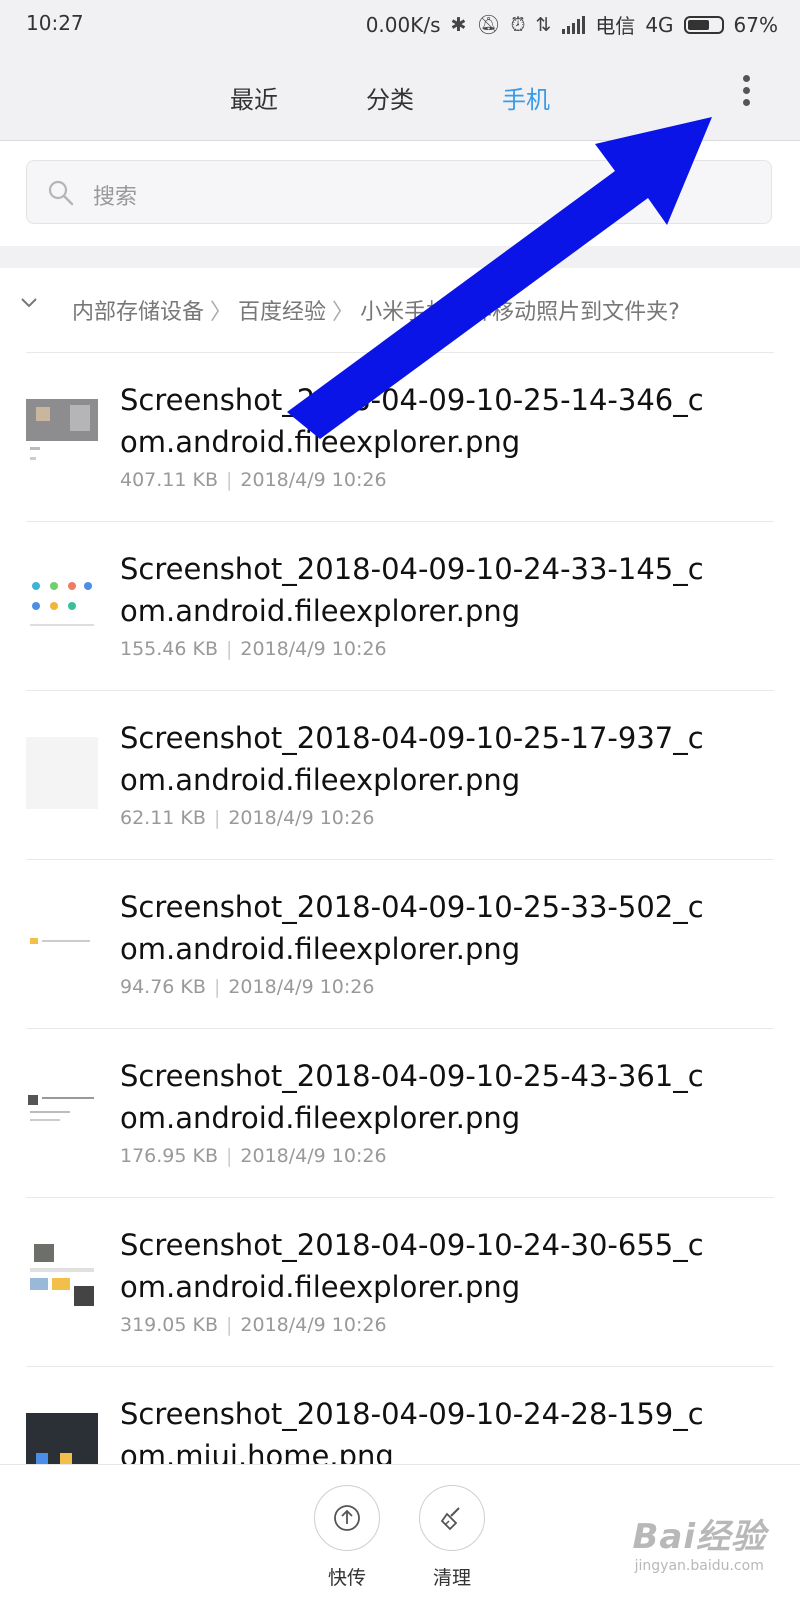 The height and width of the screenshot is (1601, 800). What do you see at coordinates (169, 480) in the screenshot?
I see `file-size: 407.11 KB` at bounding box center [169, 480].